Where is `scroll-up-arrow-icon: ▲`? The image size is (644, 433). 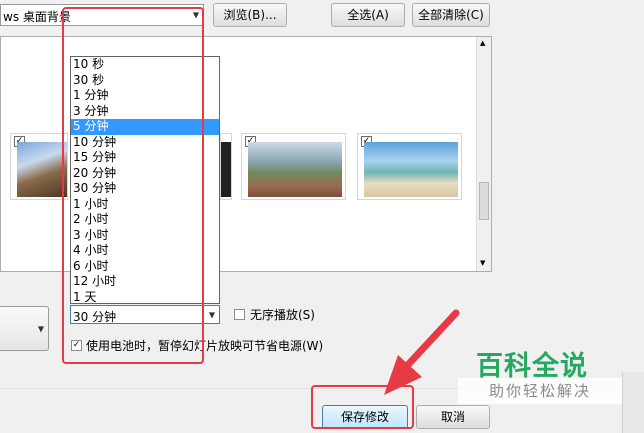 scroll-up-arrow-icon: ▲ is located at coordinates (482, 43).